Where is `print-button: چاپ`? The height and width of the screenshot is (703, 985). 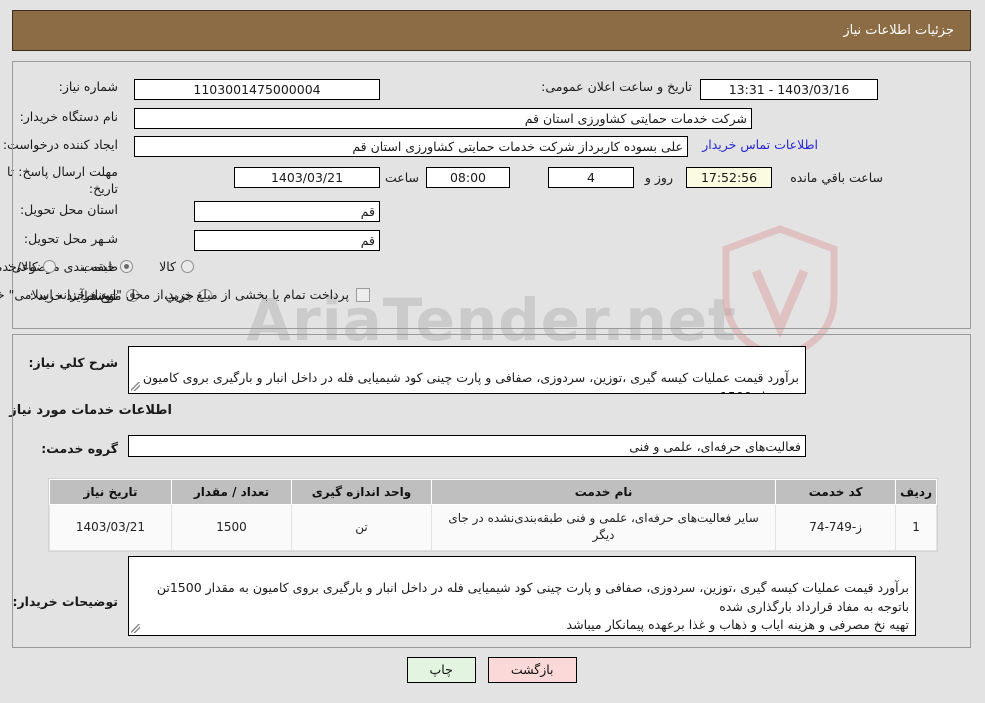 print-button: چاپ is located at coordinates (442, 670).